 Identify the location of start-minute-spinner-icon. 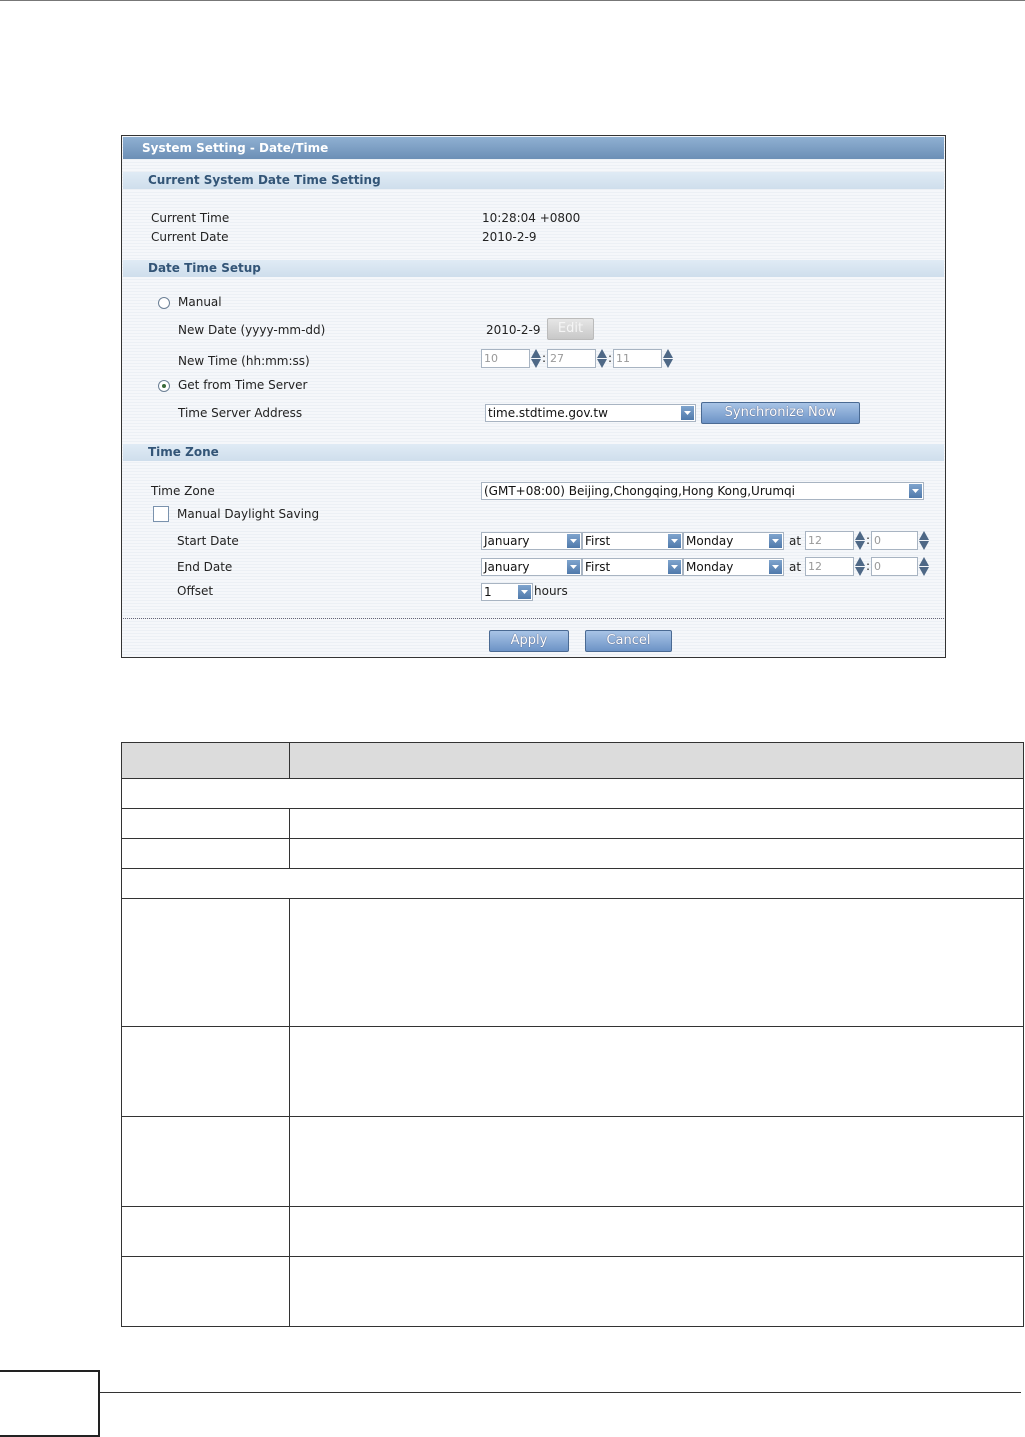
(924, 540).